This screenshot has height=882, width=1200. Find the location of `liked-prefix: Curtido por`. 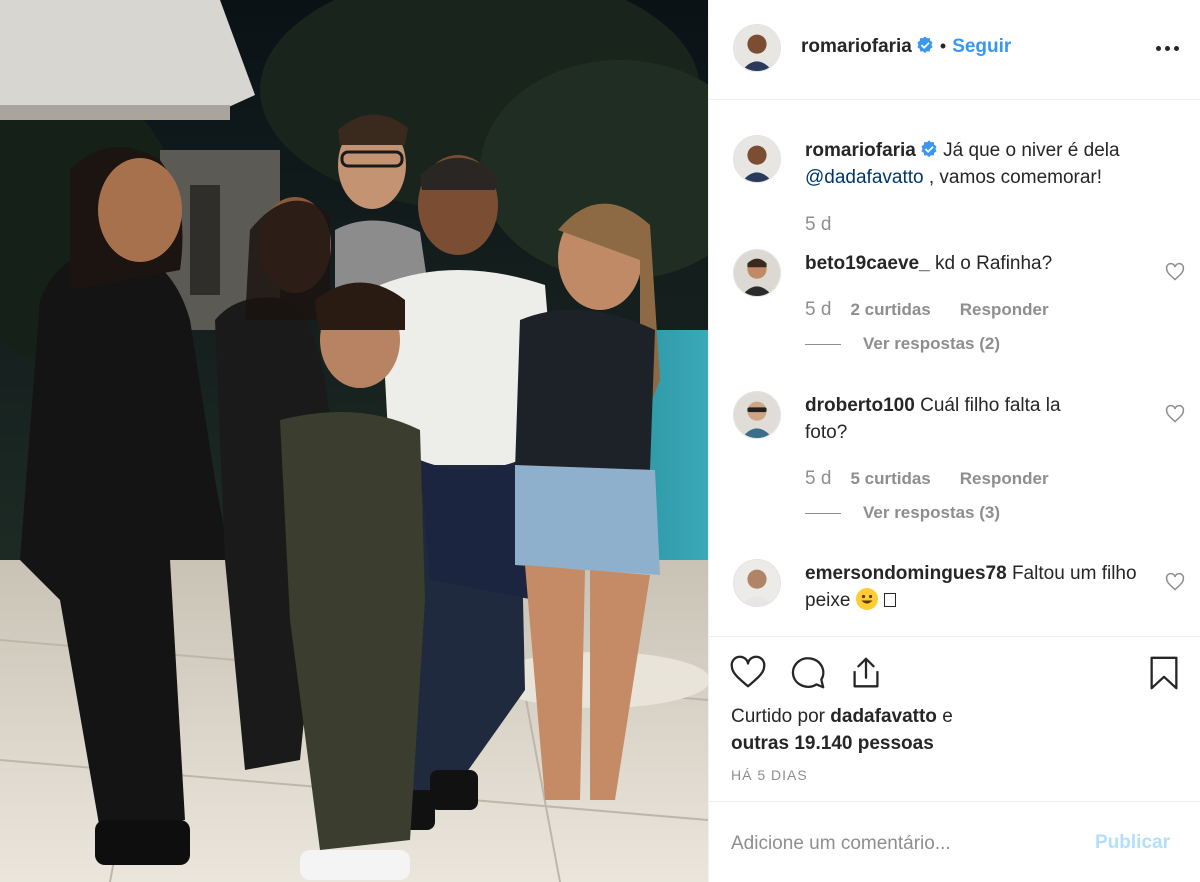

liked-prefix: Curtido por is located at coordinates (778, 716).